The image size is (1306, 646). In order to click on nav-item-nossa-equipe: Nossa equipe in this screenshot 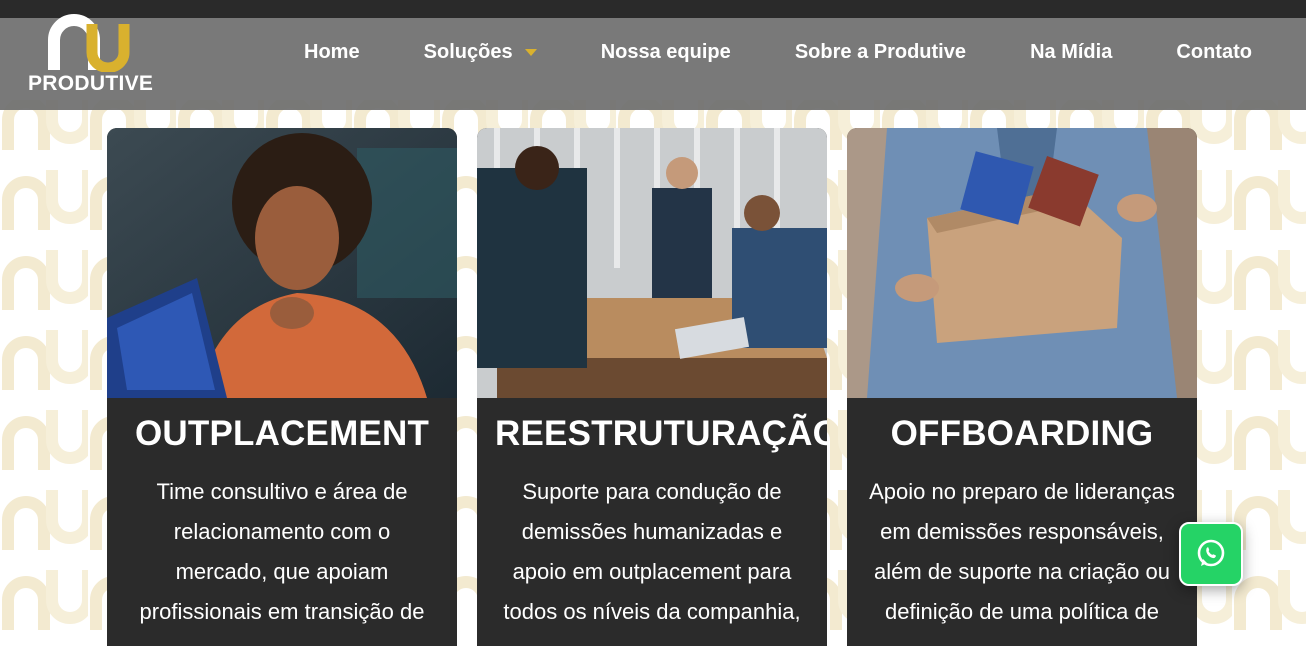, I will do `click(666, 52)`.